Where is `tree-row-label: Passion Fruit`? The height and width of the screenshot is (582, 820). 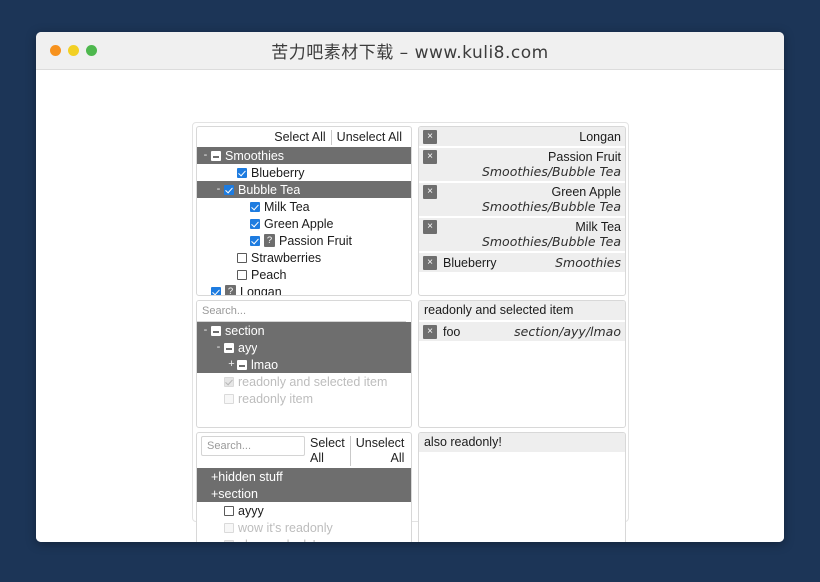
tree-row-label: Passion Fruit is located at coordinates (315, 240).